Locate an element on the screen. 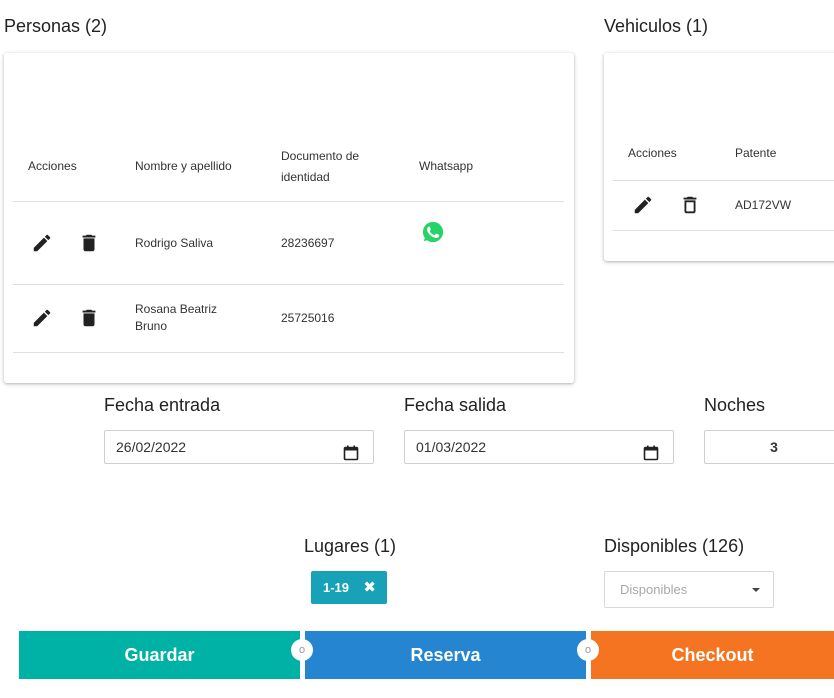 The image size is (834, 698). row-patente: AD172VW is located at coordinates (777, 205).